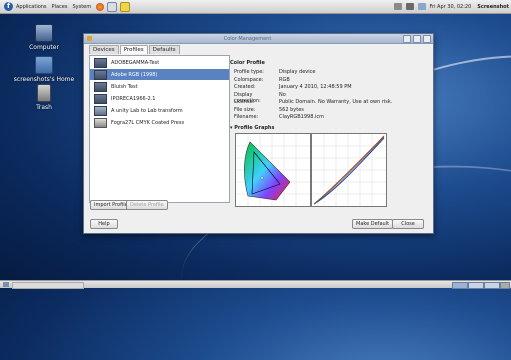 The height and width of the screenshot is (360, 511). I want to click on cie-gamut-svg, so click(273, 170).